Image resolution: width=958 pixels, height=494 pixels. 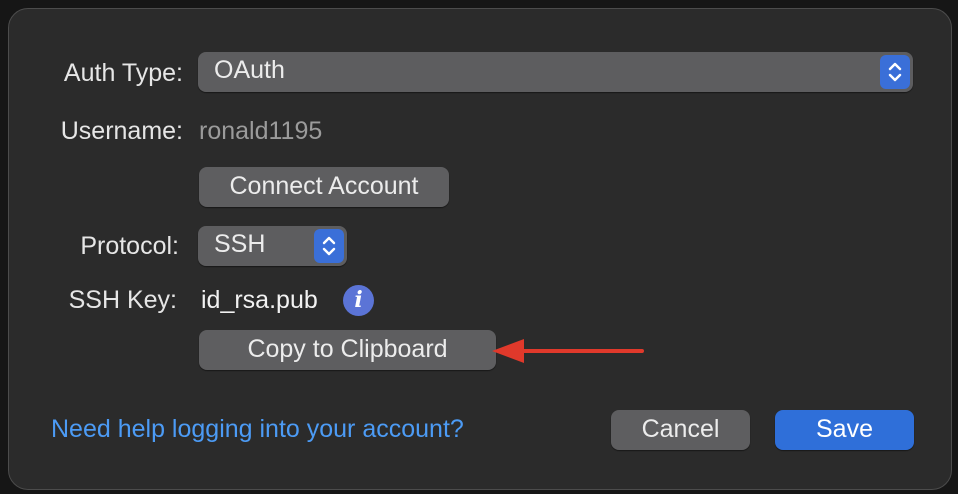 What do you see at coordinates (261, 131) in the screenshot?
I see `username-value: ronald1195` at bounding box center [261, 131].